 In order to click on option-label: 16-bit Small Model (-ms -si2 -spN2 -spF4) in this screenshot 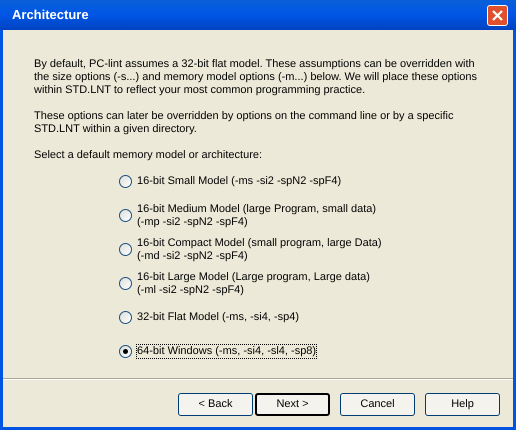, I will do `click(239, 181)`.